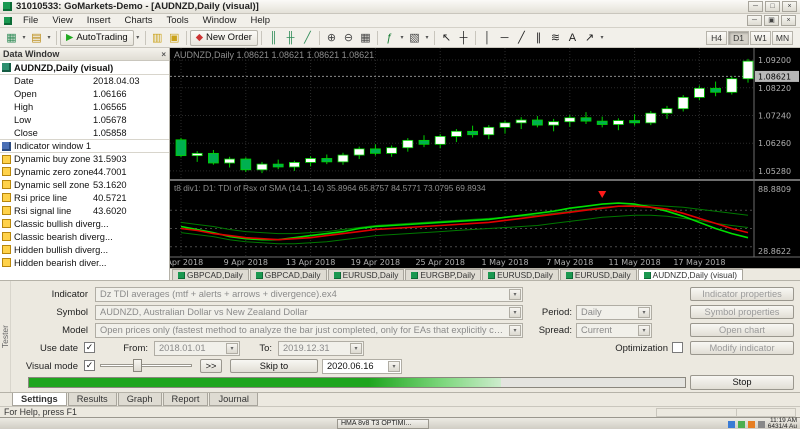 This screenshot has width=800, height=429. I want to click on arrows-caret: ▾, so click(602, 37).